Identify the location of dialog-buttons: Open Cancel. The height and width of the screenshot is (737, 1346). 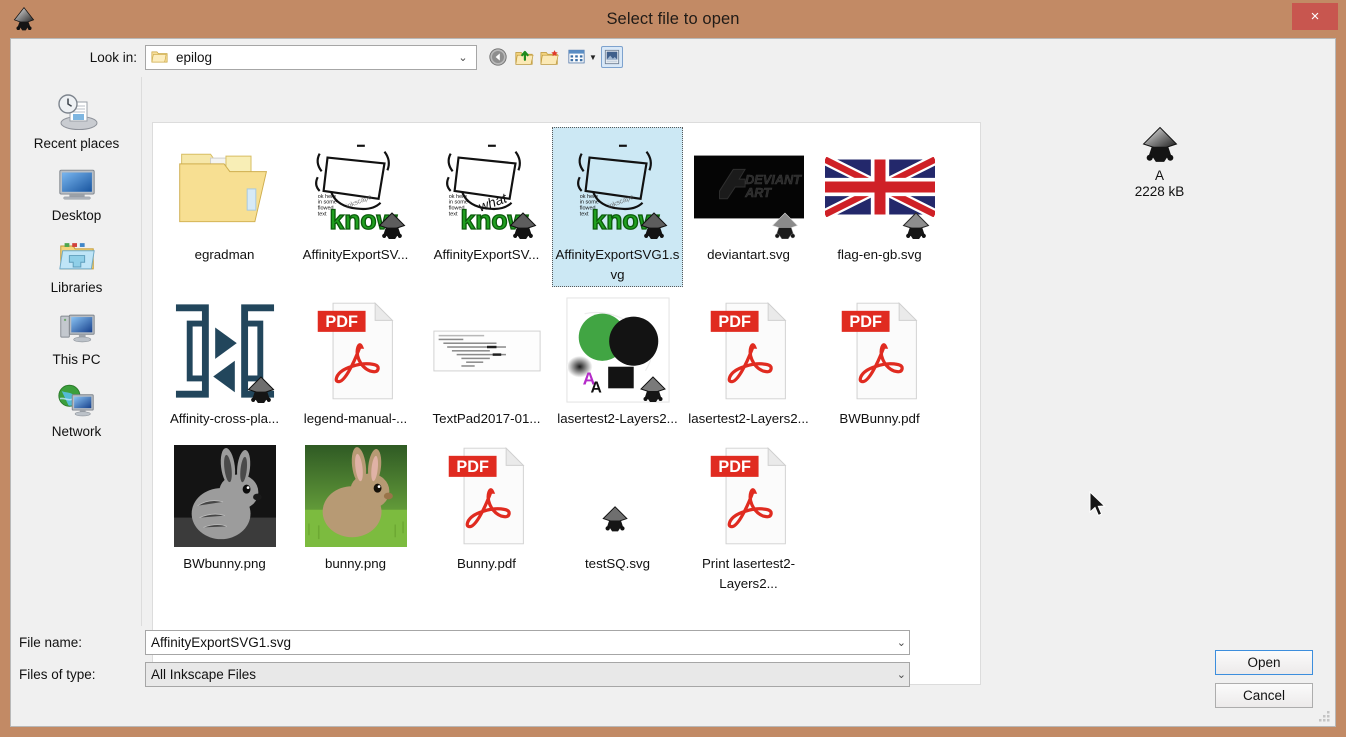
(1264, 679).